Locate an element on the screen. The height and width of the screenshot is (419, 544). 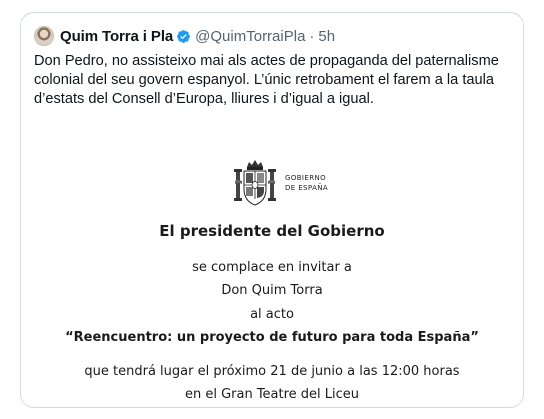
handle: @QuimTorraiPla is located at coordinates (250, 36).